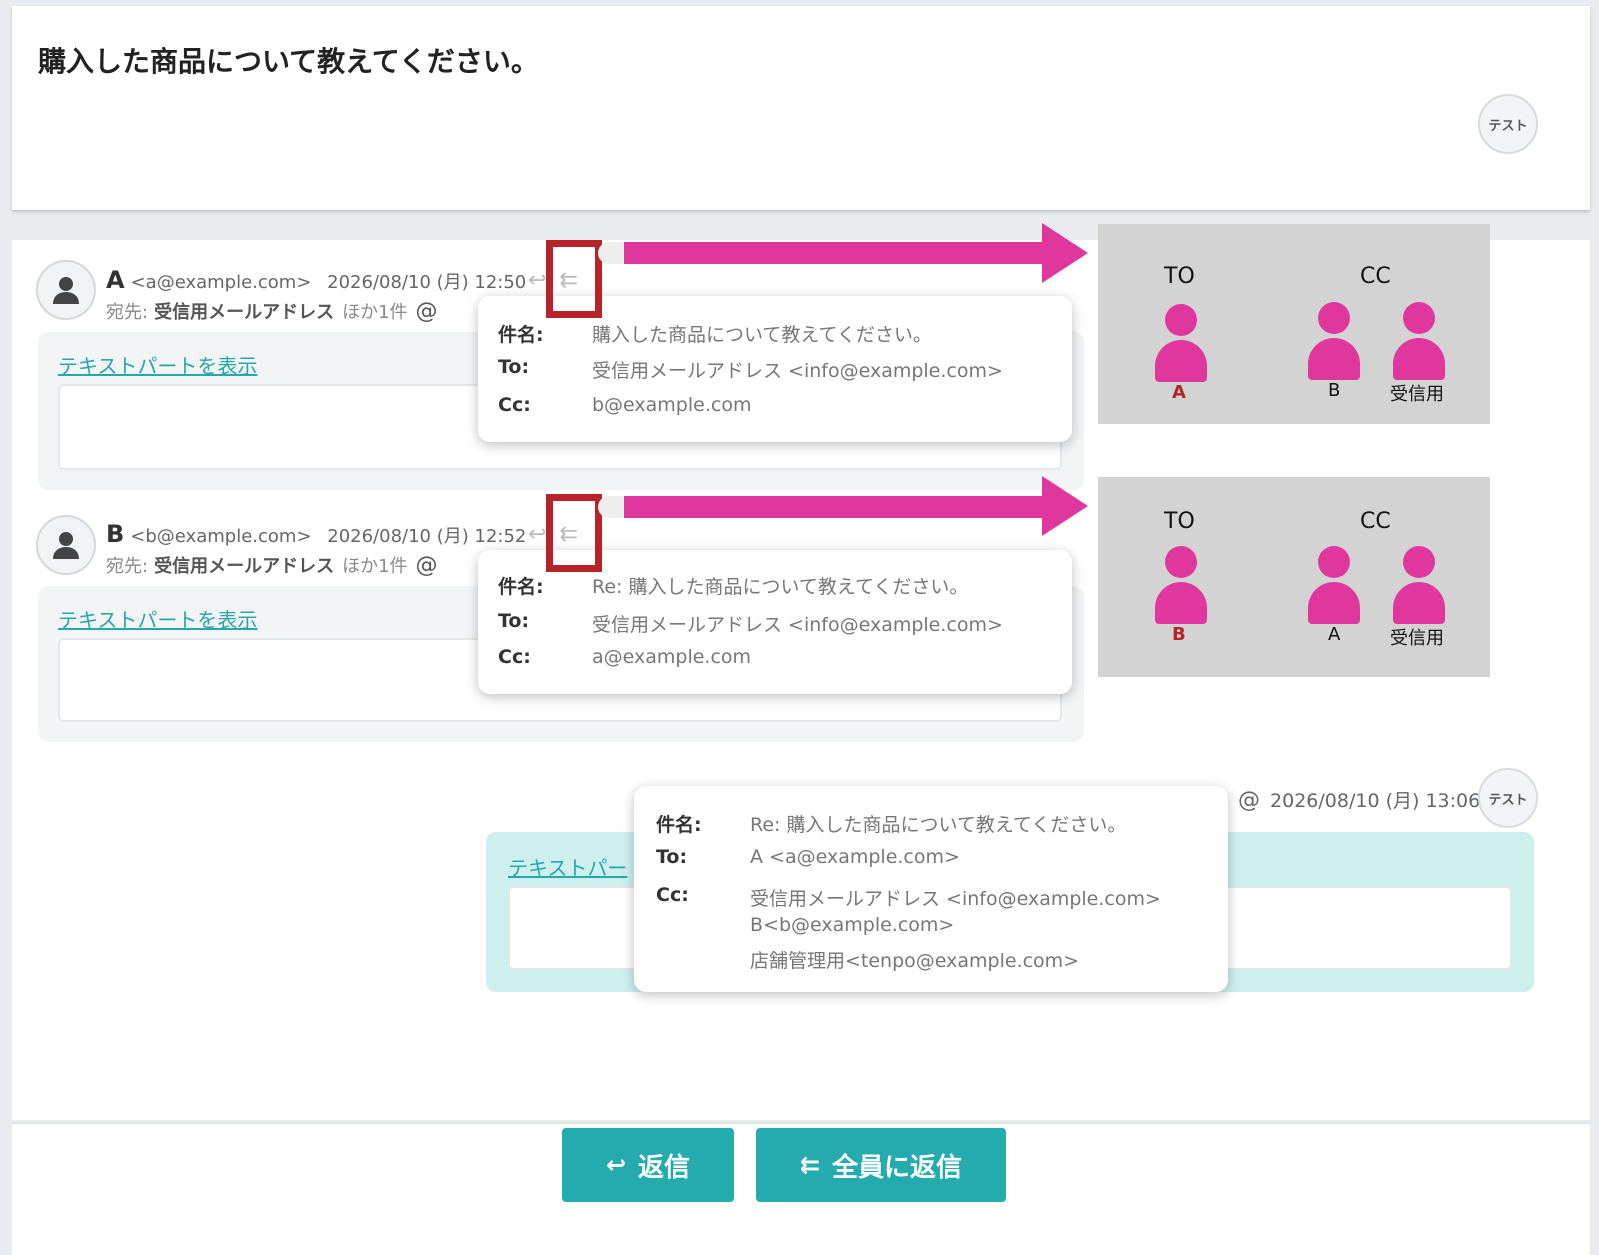 This screenshot has height=1255, width=1599. Describe the element at coordinates (852, 925) in the screenshot. I see `cc-value: B<b@example.com>` at that location.